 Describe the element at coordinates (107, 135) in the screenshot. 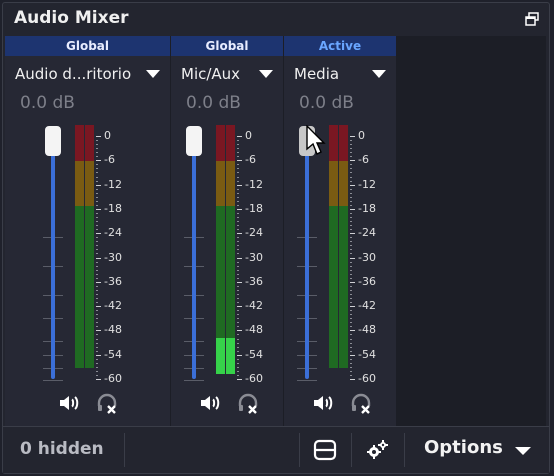

I see `scale-label: 0` at that location.